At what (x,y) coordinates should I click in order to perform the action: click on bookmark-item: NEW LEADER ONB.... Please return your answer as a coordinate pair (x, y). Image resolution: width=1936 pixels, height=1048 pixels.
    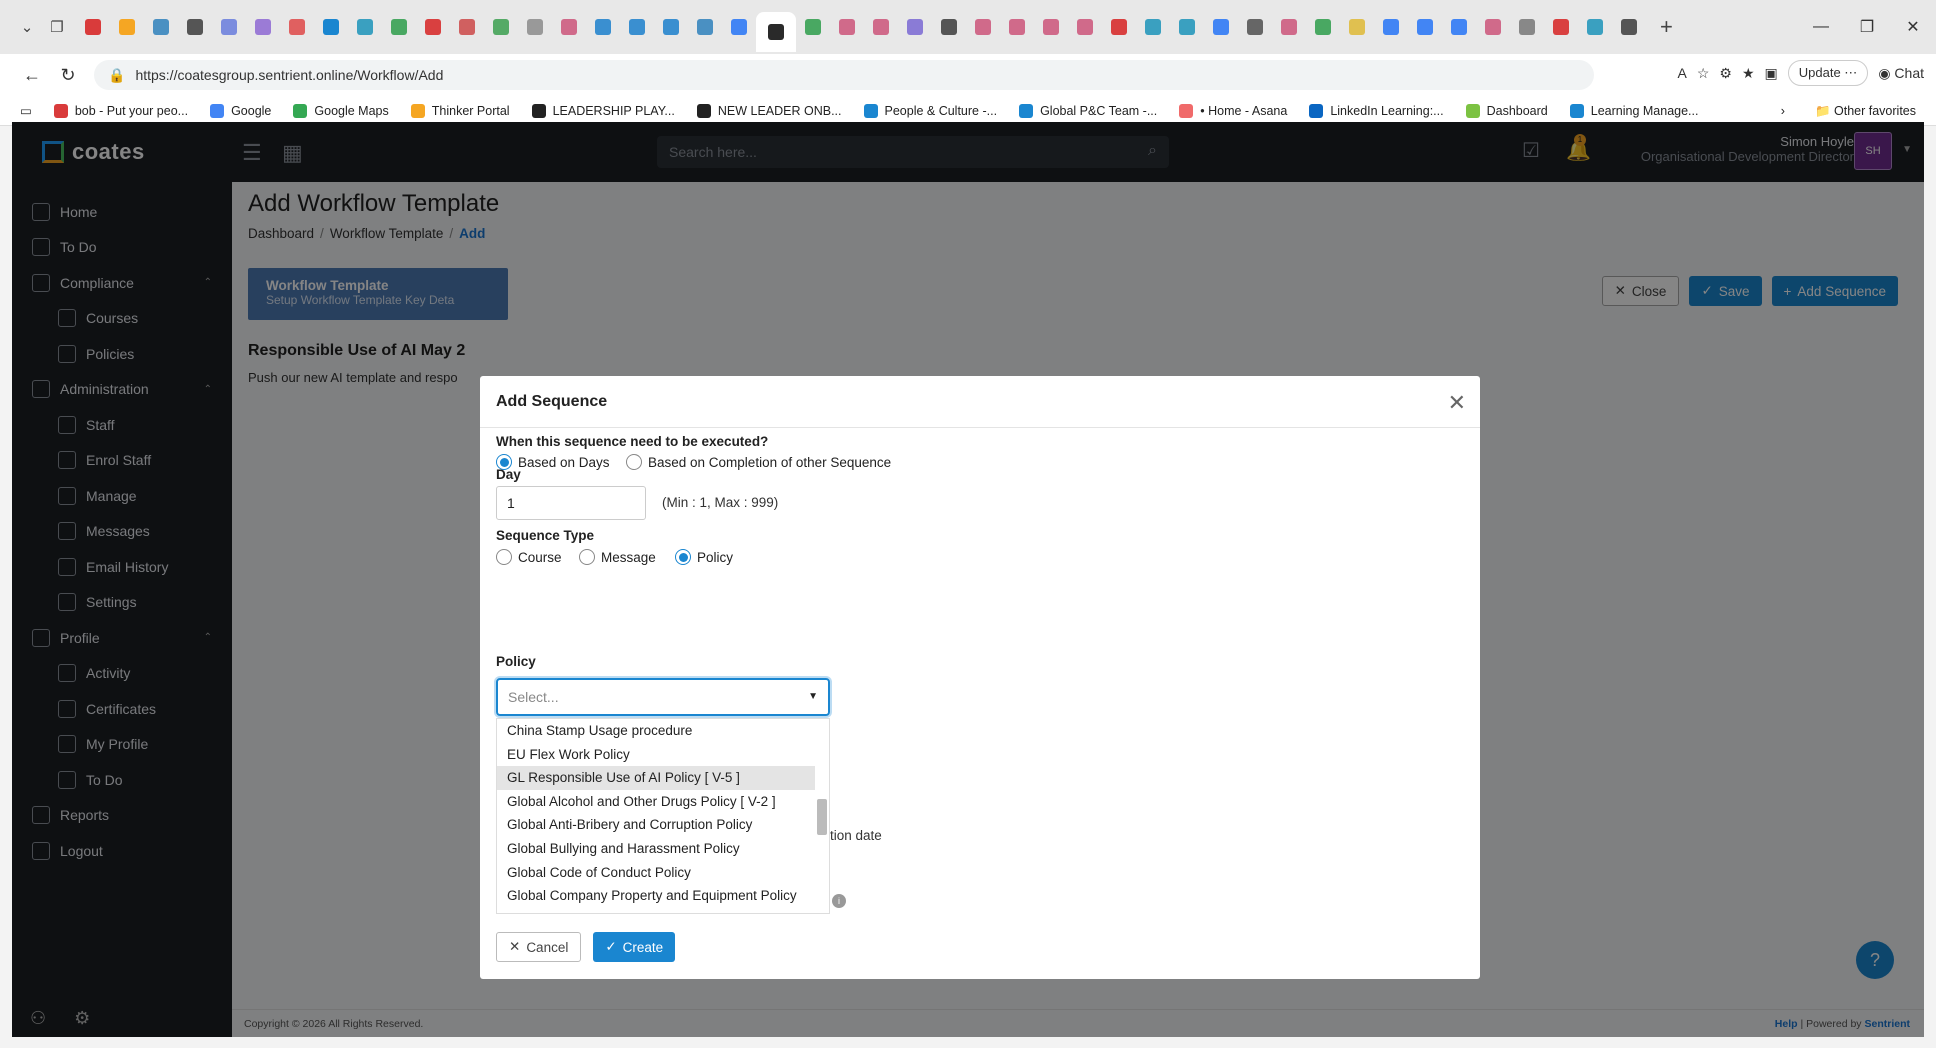
    Looking at the image, I should click on (769, 110).